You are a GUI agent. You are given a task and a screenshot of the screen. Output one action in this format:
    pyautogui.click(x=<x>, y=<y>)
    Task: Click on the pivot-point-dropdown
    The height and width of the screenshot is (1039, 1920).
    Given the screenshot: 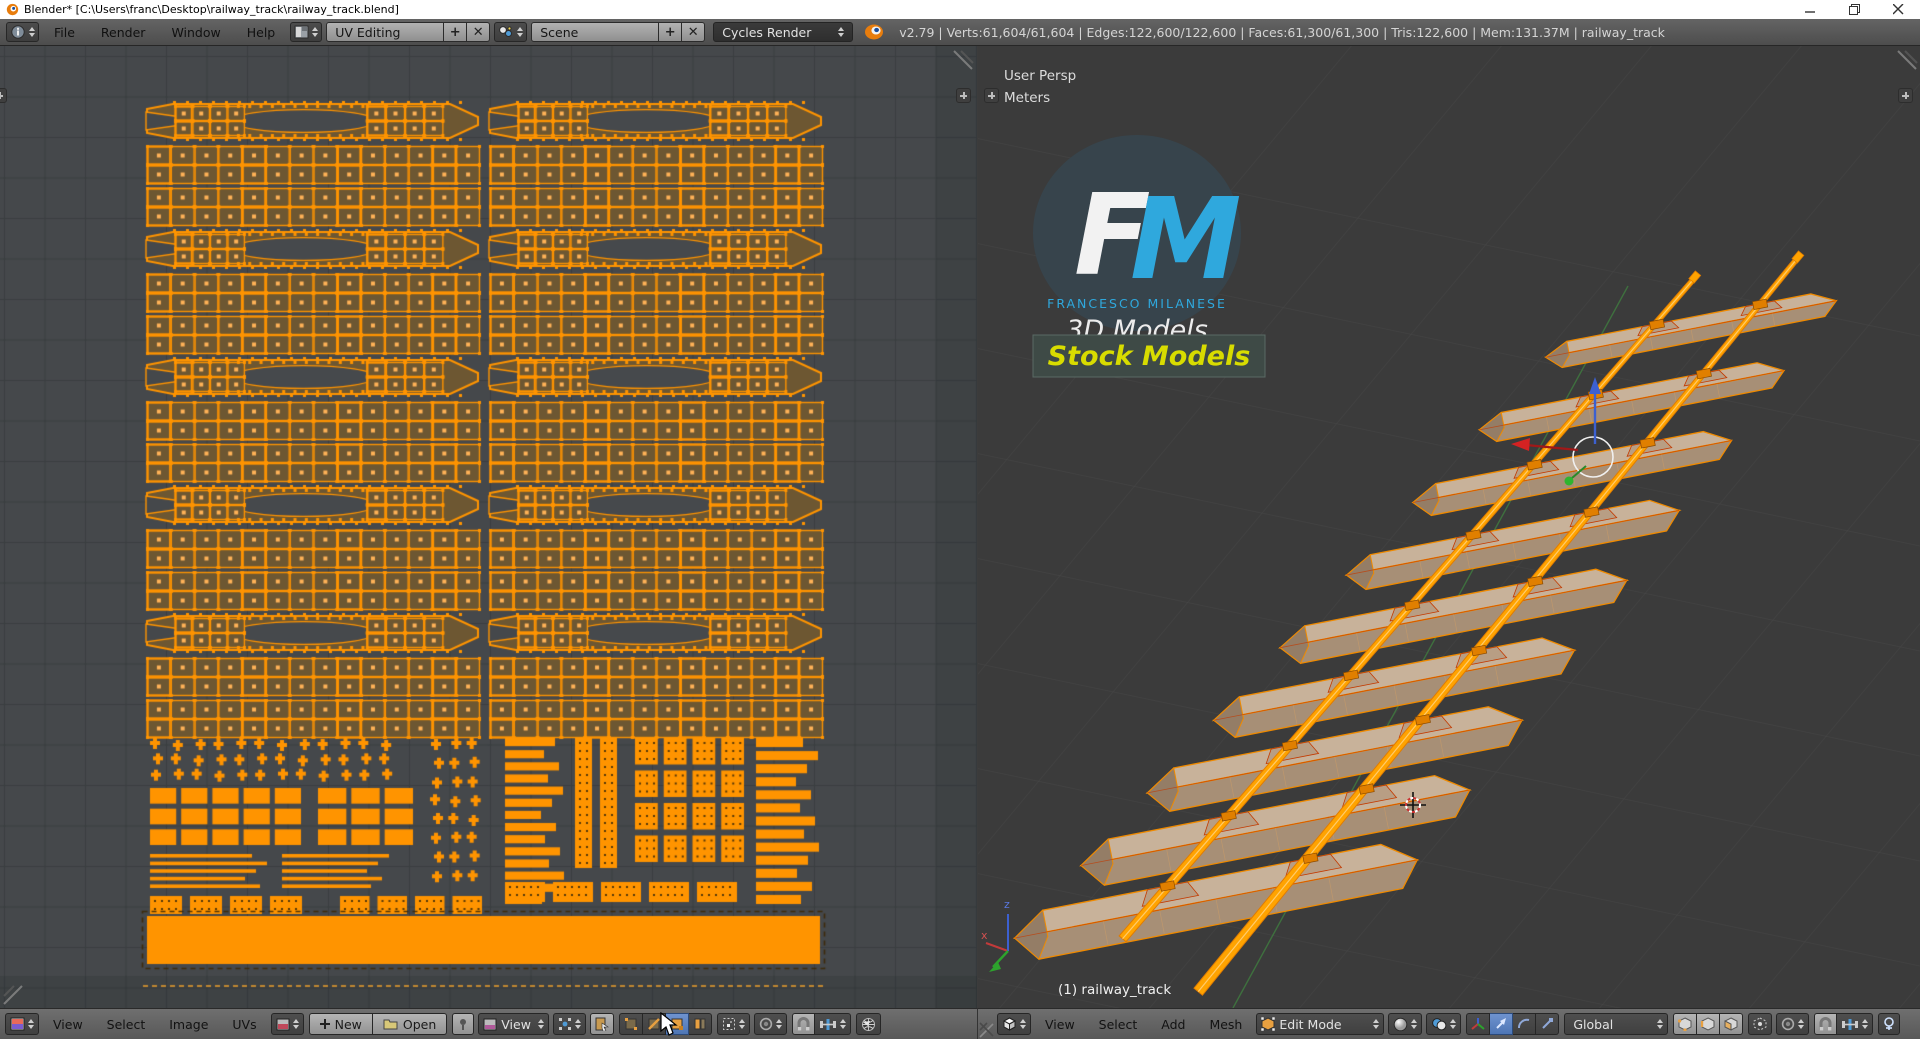 What is the action you would take?
    pyautogui.click(x=1444, y=1024)
    